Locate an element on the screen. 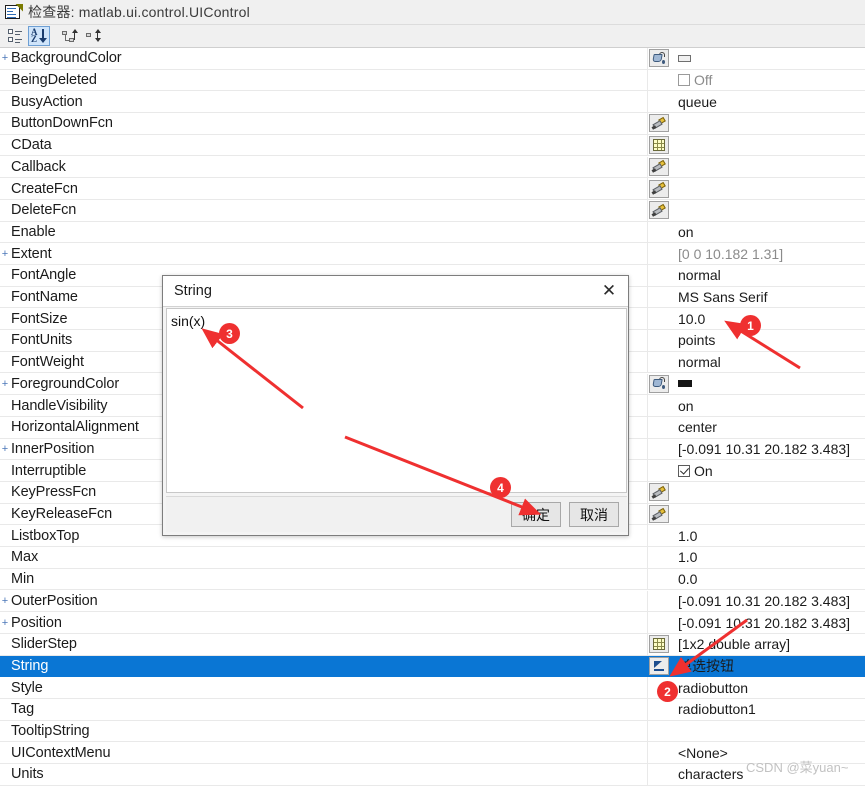  property-value-cell: 单选按钮 is located at coordinates (767, 666).